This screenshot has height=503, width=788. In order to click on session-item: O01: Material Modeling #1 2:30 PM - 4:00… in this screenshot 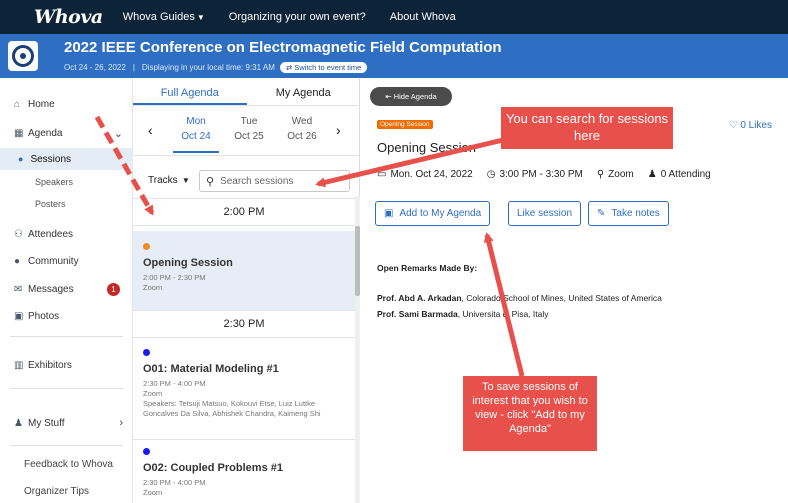, I will do `click(244, 390)`.